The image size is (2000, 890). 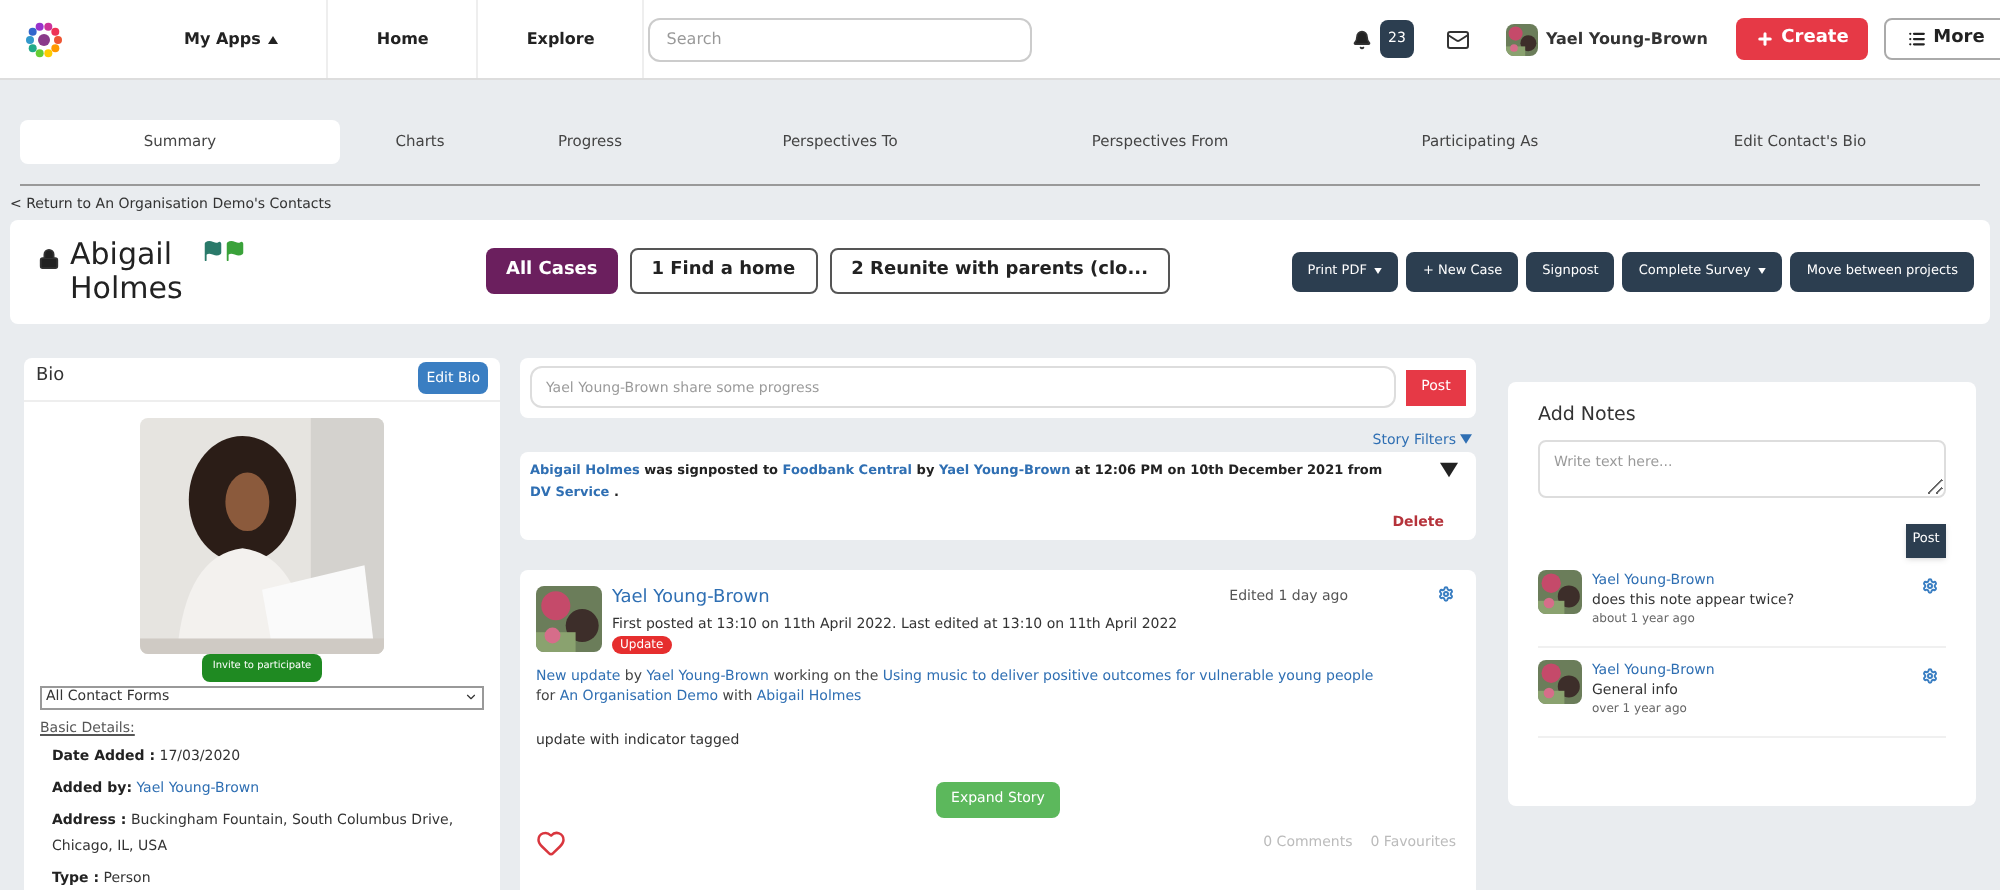 I want to click on bio-title: Bio, so click(x=50, y=377).